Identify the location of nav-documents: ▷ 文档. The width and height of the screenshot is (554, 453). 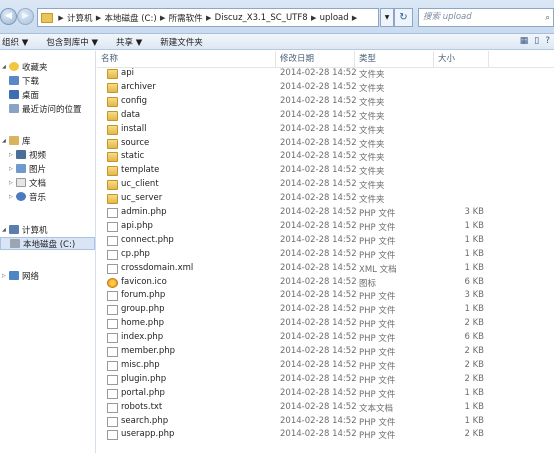
(27, 182).